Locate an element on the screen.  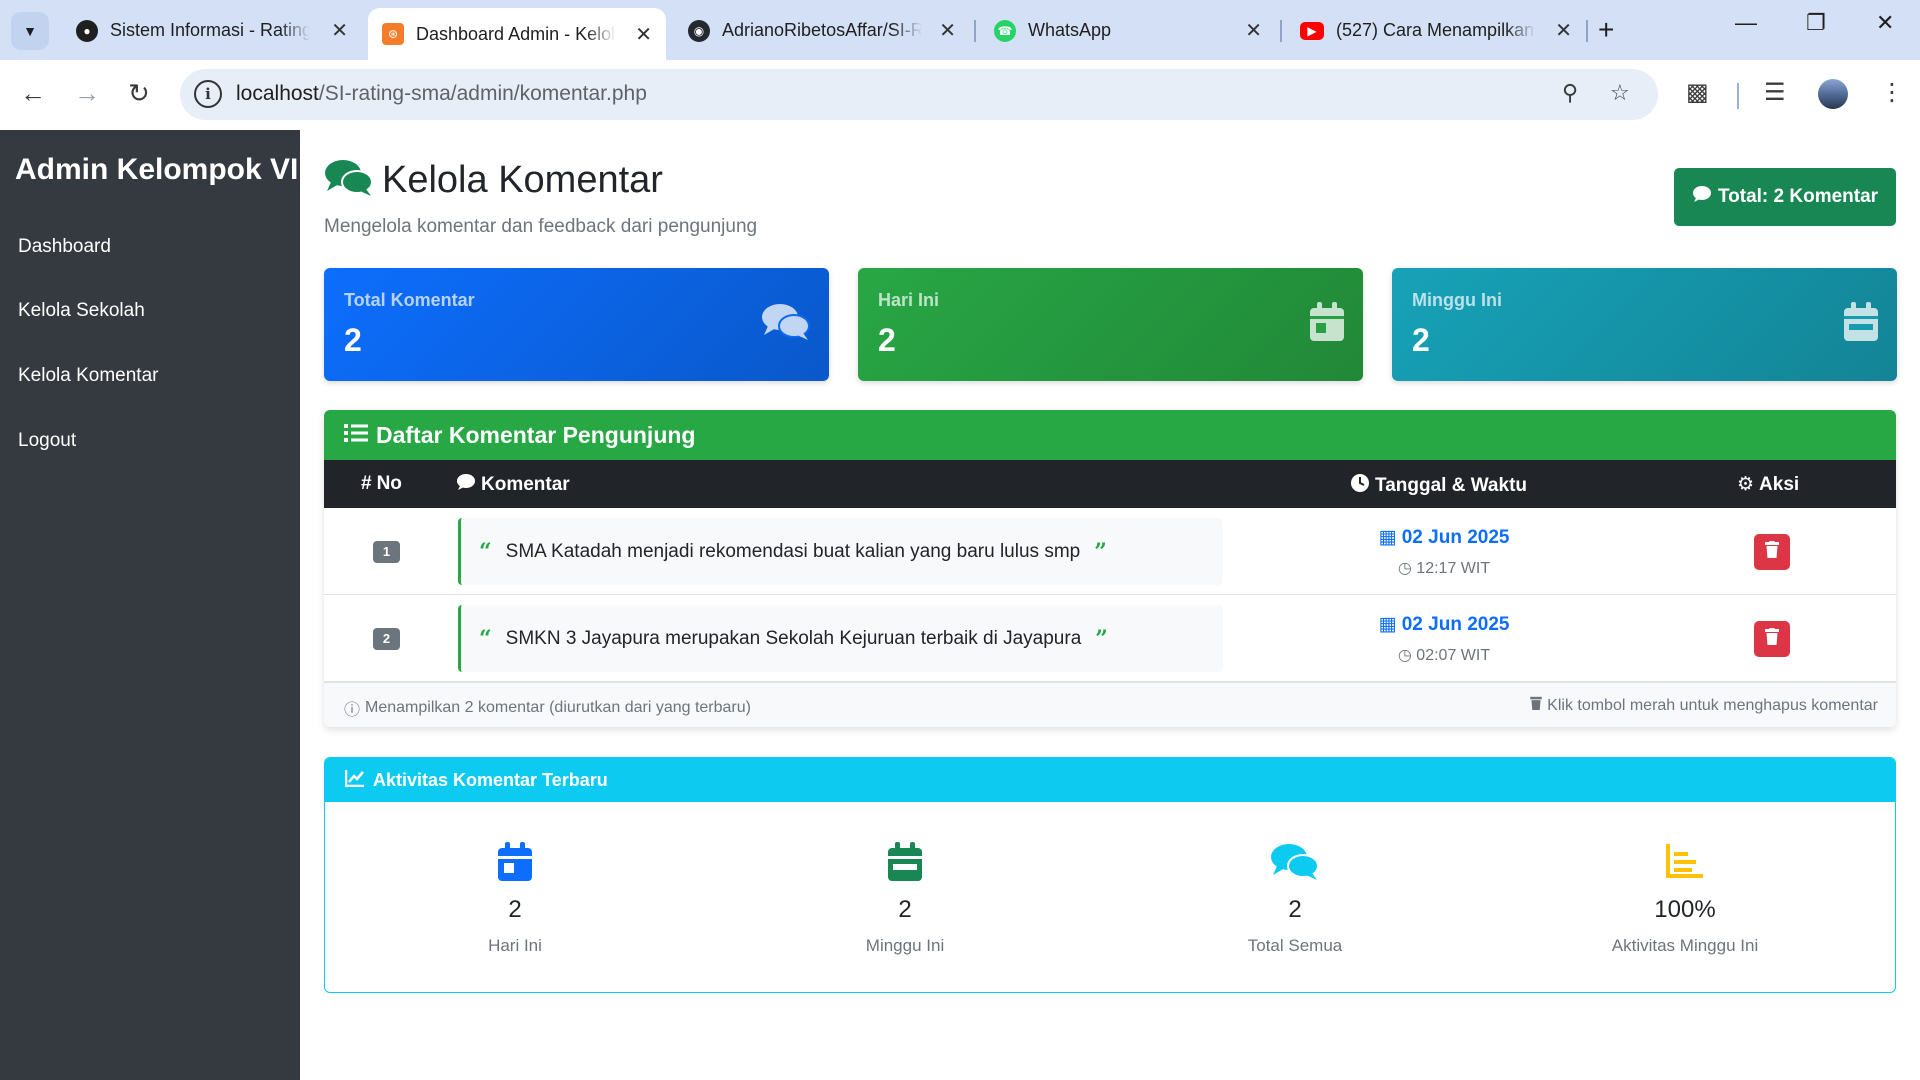
zoom-icon: ⚲ is located at coordinates (1570, 93).